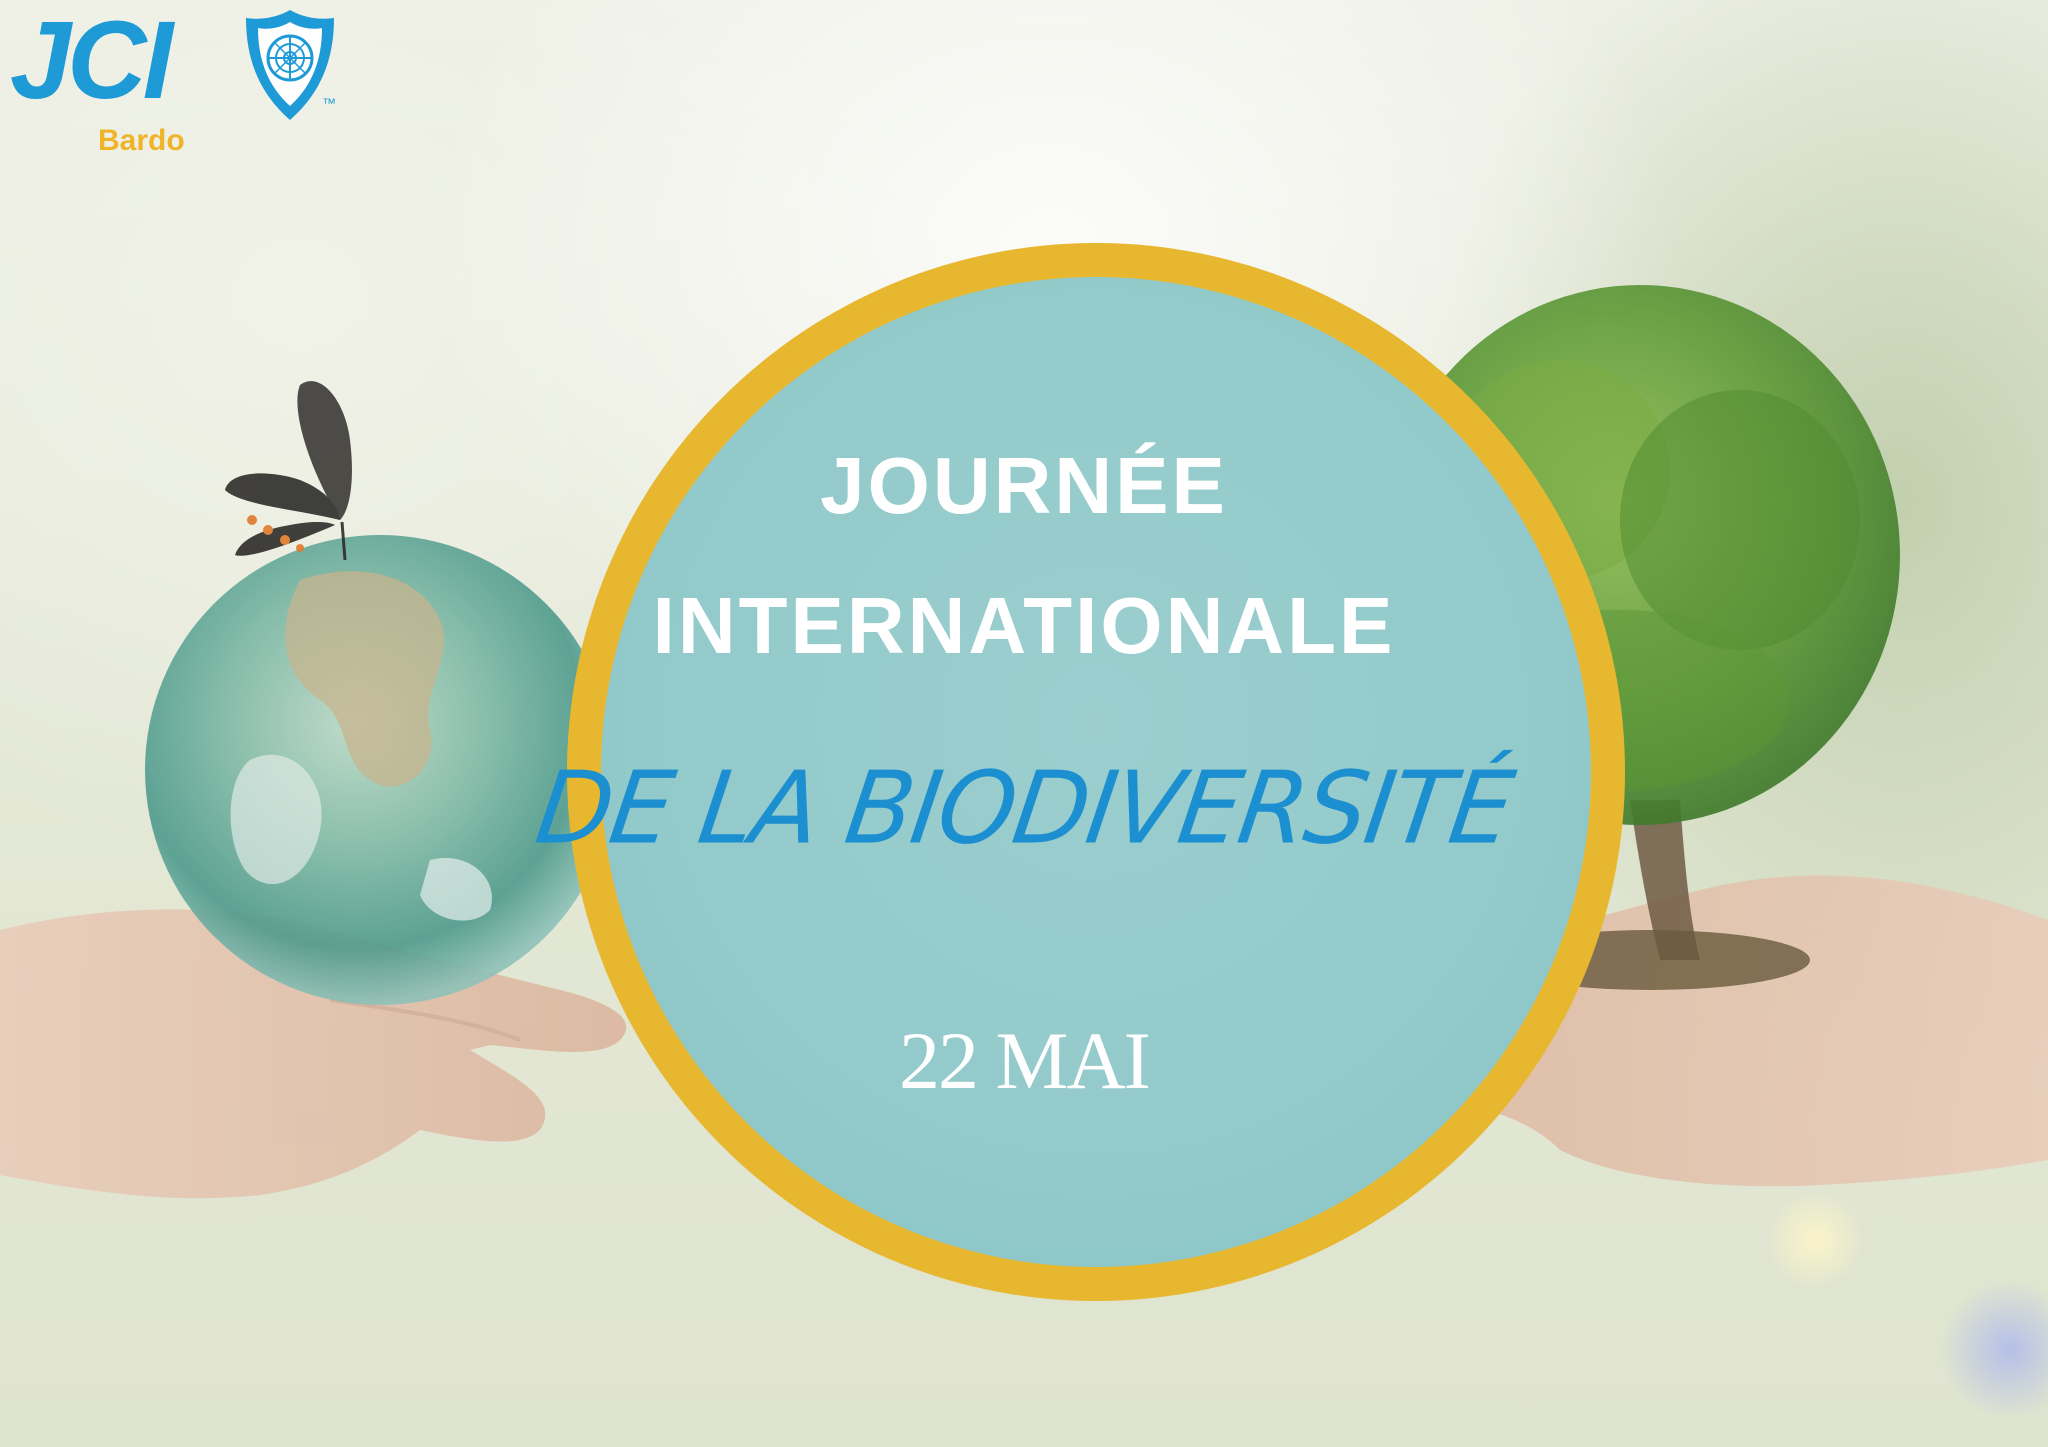 The height and width of the screenshot is (1447, 2048). Describe the element at coordinates (1024, 625) in the screenshot. I see `headline-line2: INTERNATIONALE` at that location.